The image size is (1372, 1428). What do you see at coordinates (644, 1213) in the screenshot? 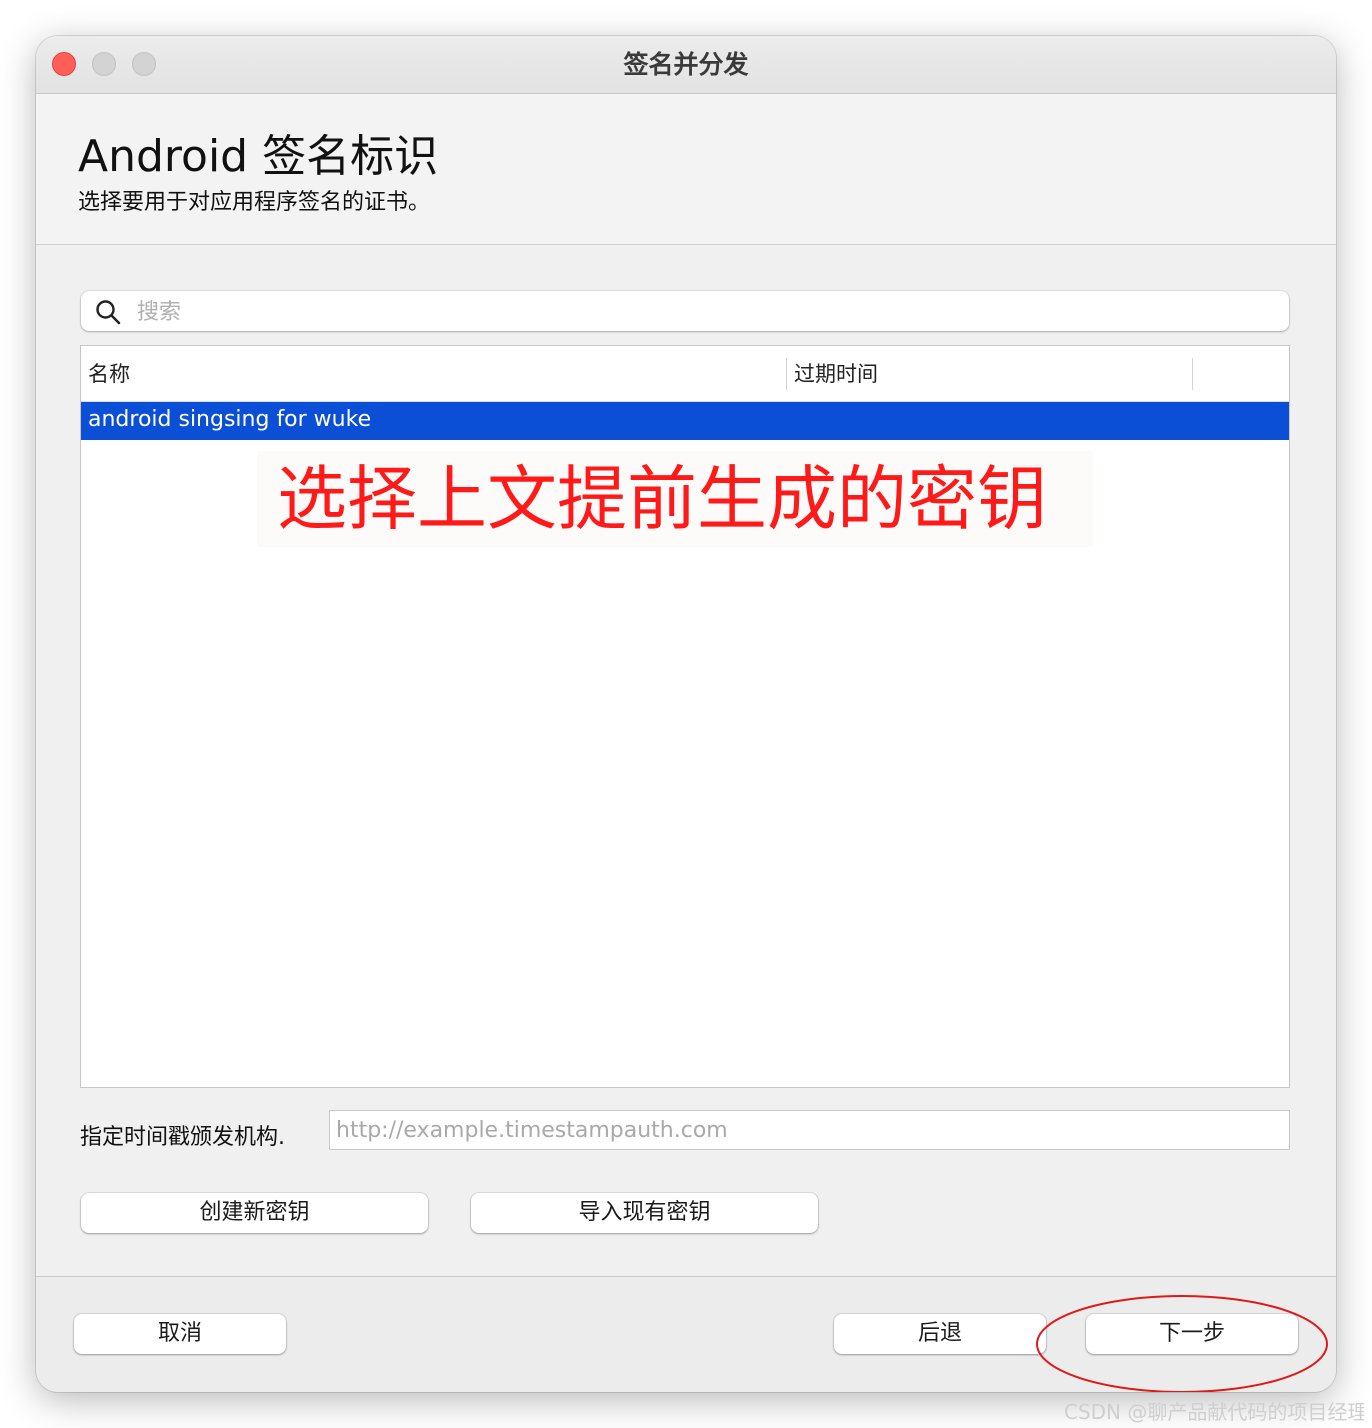
I see `import-existing-key-button: 导入现有密钥` at bounding box center [644, 1213].